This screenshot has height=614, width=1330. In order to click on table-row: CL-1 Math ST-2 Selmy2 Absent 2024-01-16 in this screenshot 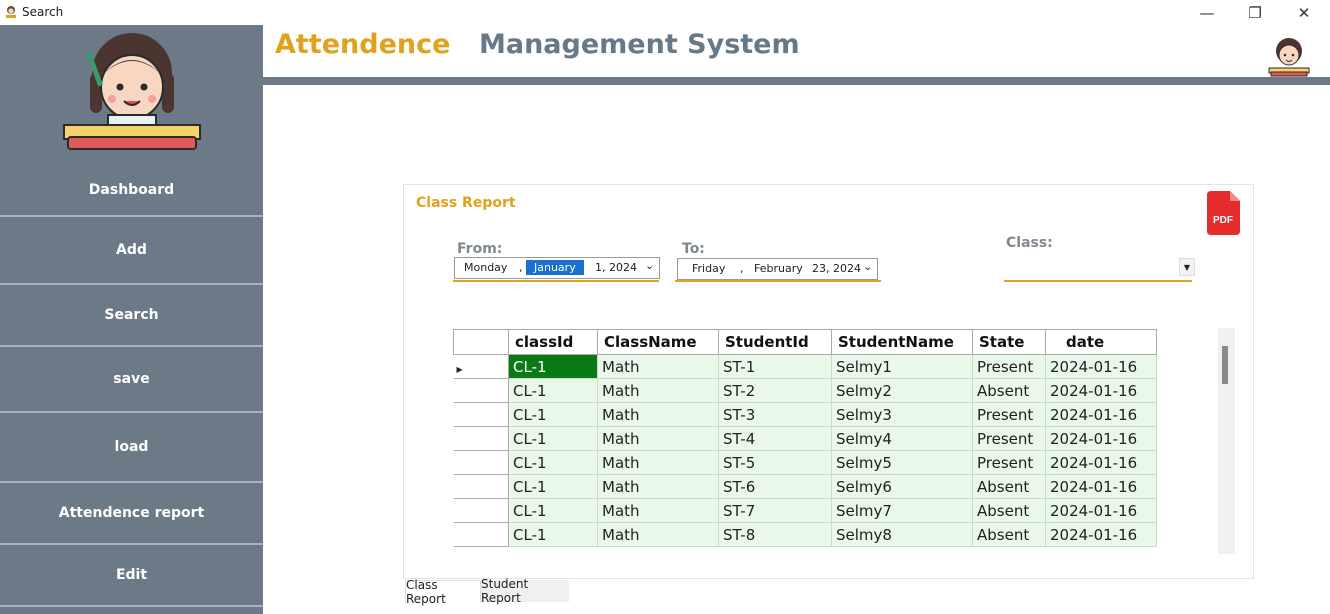, I will do `click(805, 390)`.